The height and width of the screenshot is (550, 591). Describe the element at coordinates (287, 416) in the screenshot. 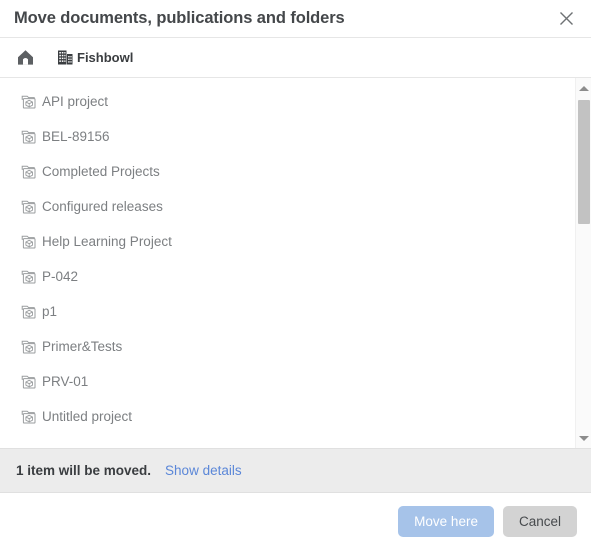

I see `list-item: Untitled project` at that location.